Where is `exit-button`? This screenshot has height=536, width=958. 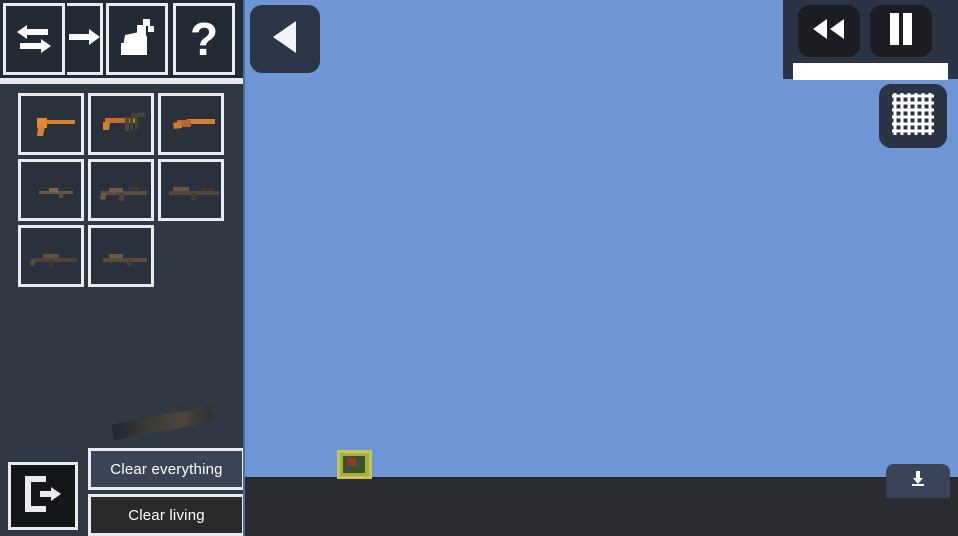 exit-button is located at coordinates (43, 496).